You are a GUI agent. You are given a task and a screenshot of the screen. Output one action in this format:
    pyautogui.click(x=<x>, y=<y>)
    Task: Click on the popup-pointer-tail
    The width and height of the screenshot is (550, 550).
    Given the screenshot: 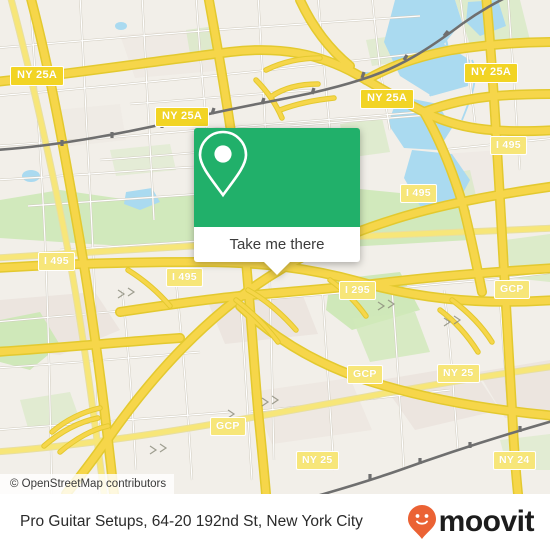 What is the action you would take?
    pyautogui.click(x=277, y=268)
    